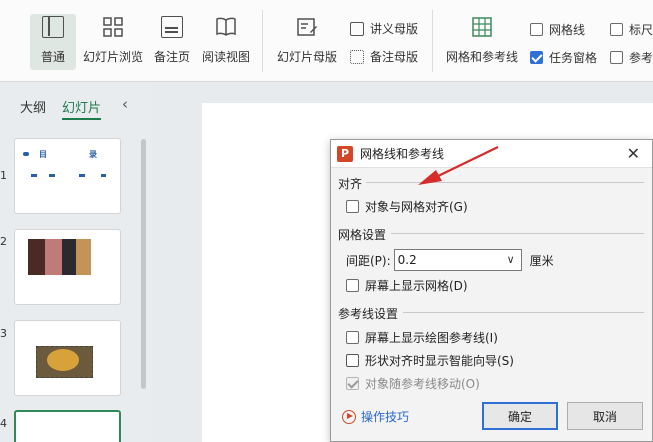  I want to click on spacing-row: 间距(P): 0.2 ∨ 厘米, so click(450, 260).